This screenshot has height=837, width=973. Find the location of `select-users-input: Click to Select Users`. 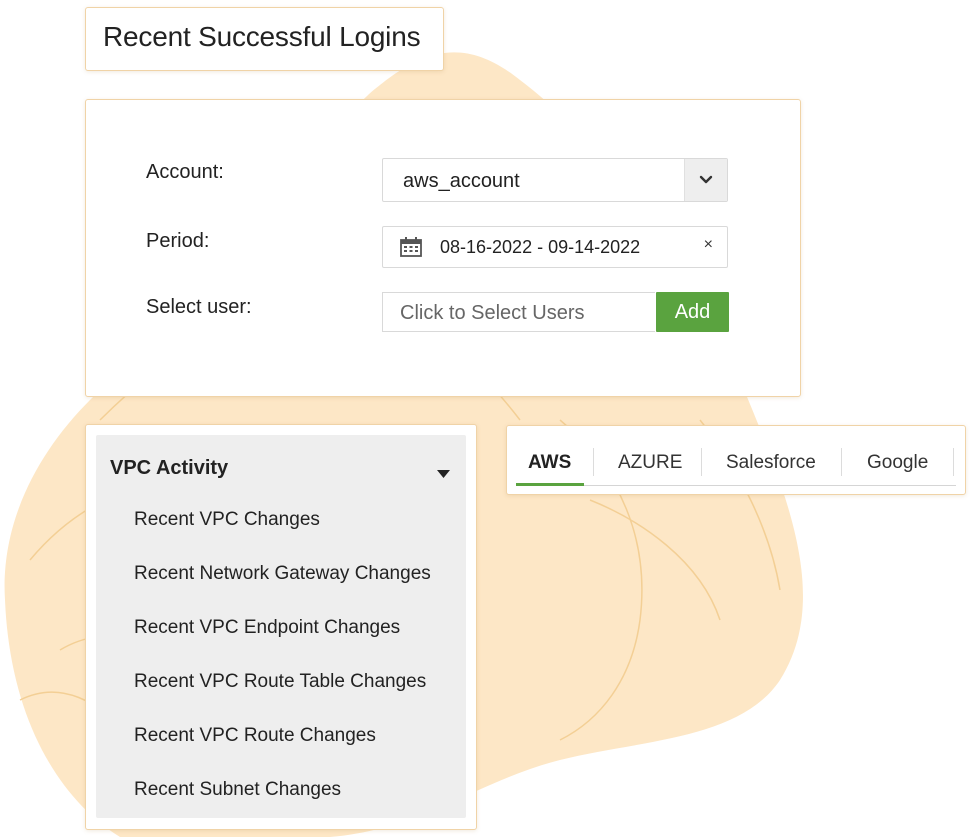

select-users-input: Click to Select Users is located at coordinates (518, 312).